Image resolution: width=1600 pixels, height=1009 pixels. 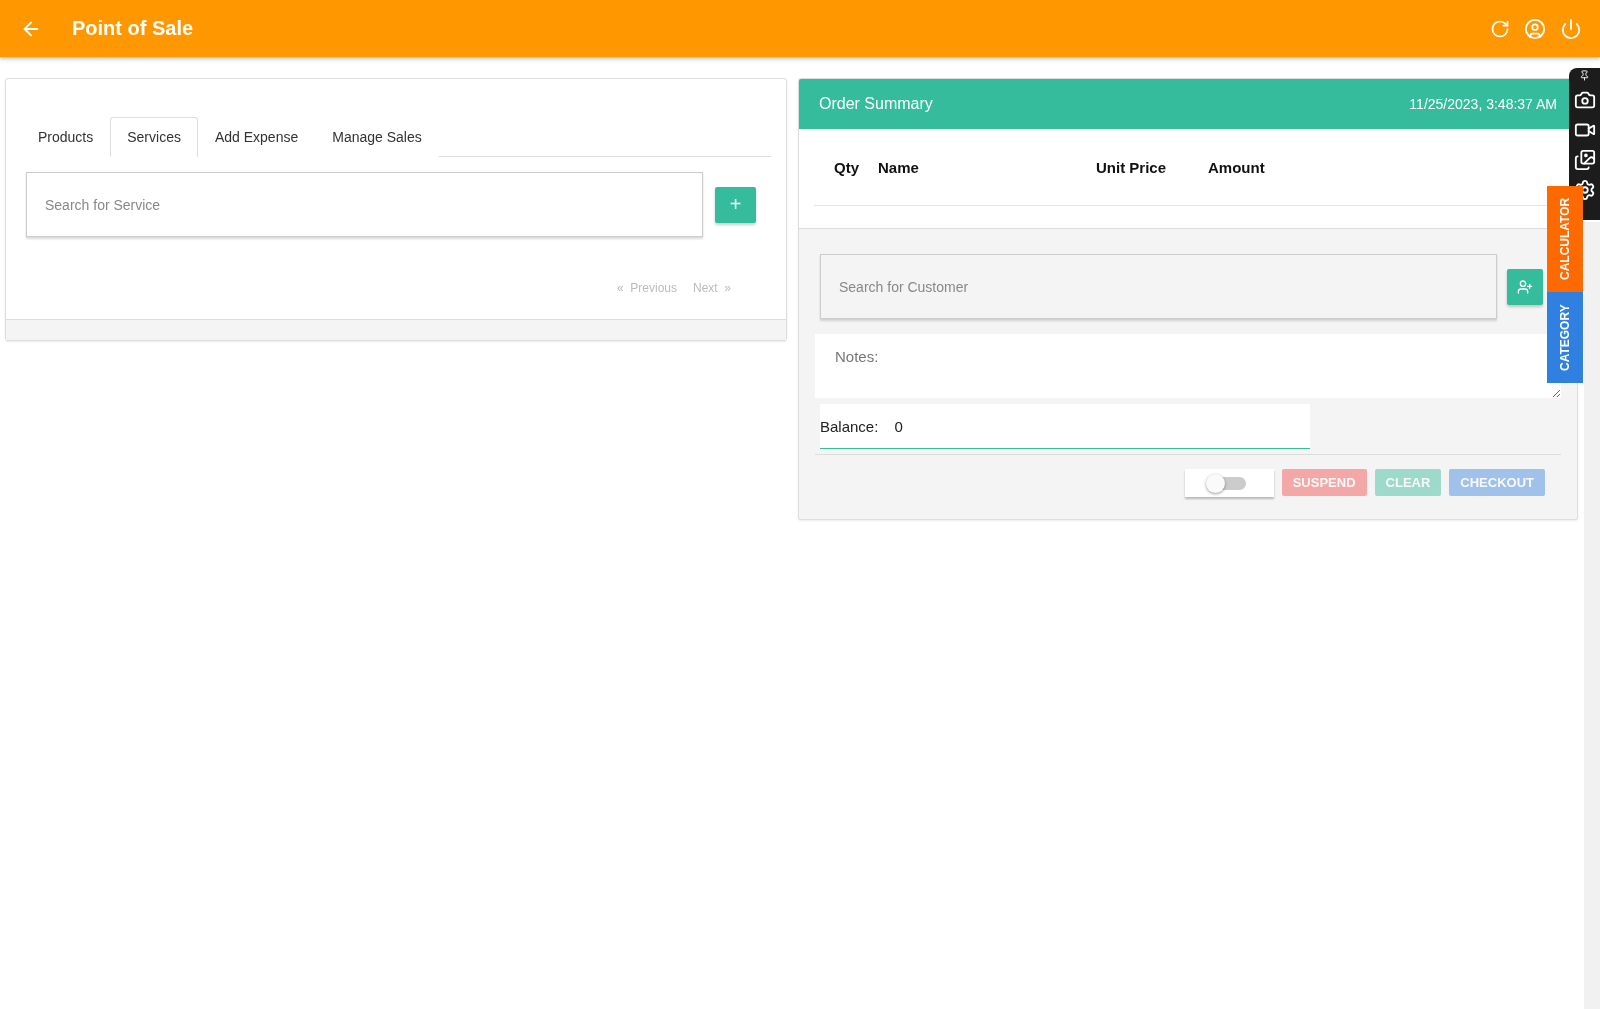 I want to click on refresh-icon, so click(x=1500, y=28).